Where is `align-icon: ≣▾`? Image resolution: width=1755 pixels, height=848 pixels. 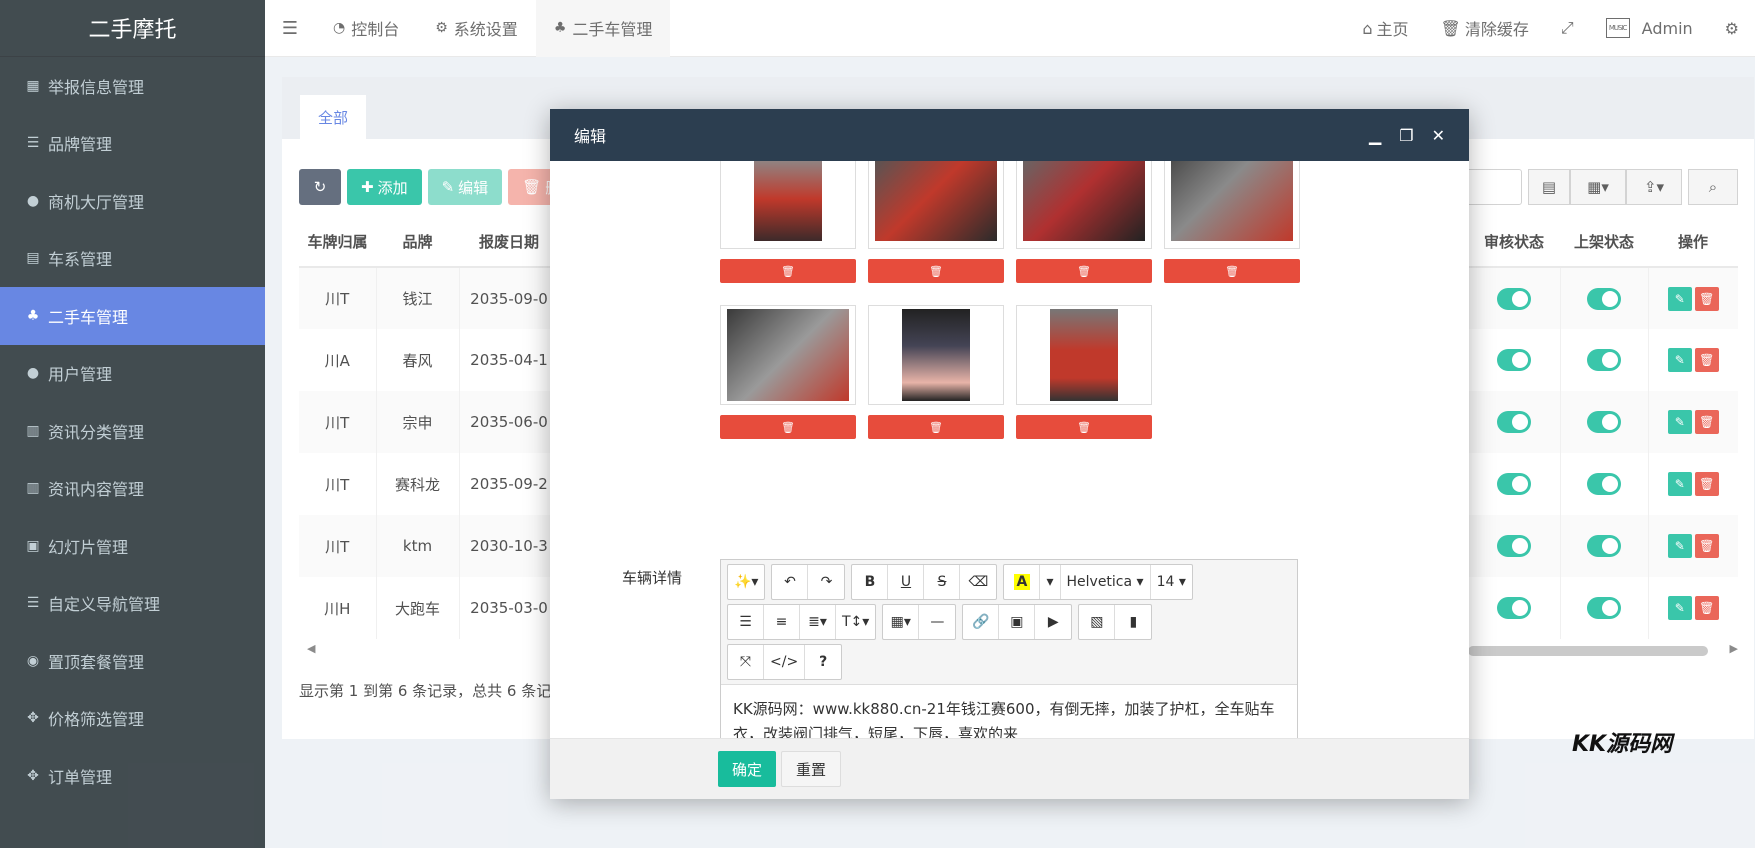 align-icon: ≣▾ is located at coordinates (818, 622).